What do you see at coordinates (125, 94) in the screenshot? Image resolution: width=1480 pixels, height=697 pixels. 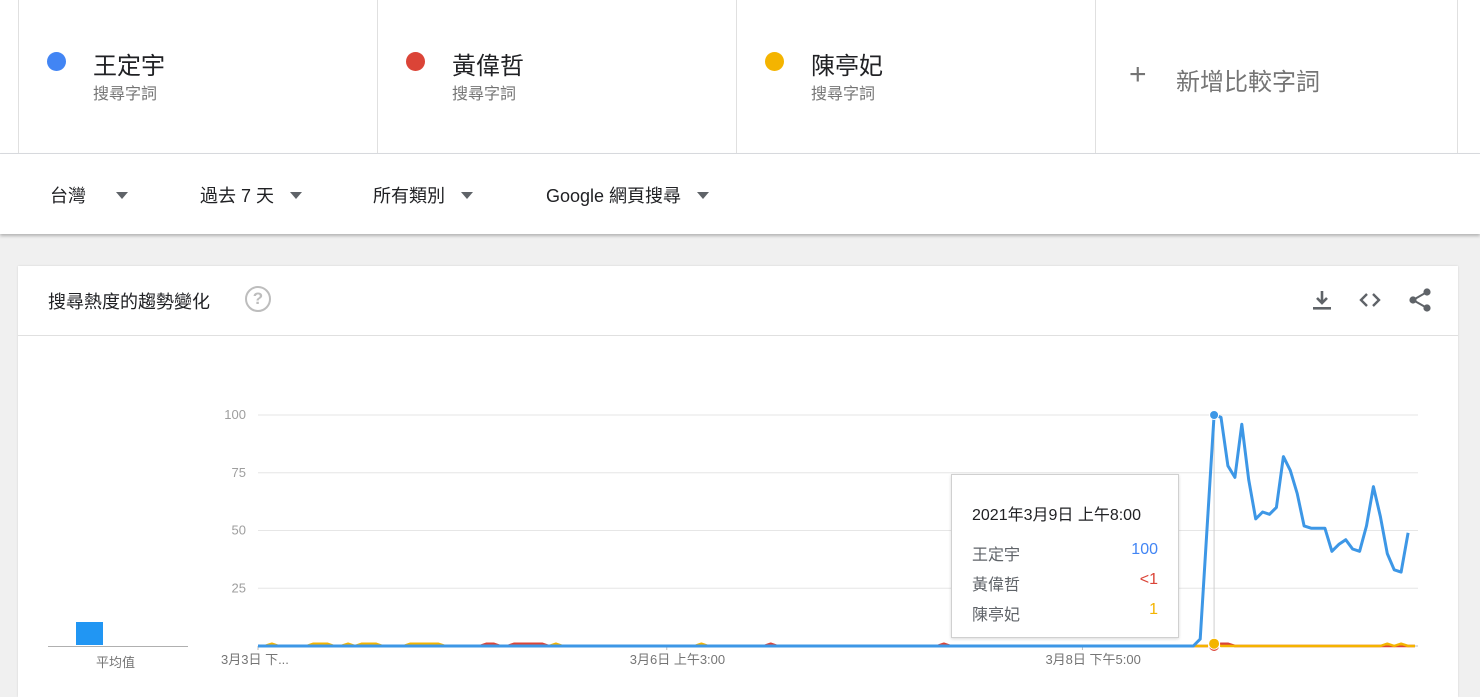 I see `term-type-1: 搜尋字詞` at bounding box center [125, 94].